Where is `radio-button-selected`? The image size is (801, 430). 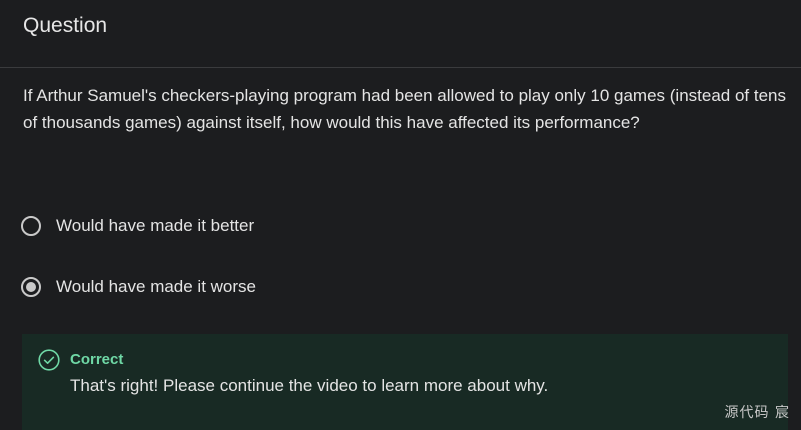 radio-button-selected is located at coordinates (31, 287).